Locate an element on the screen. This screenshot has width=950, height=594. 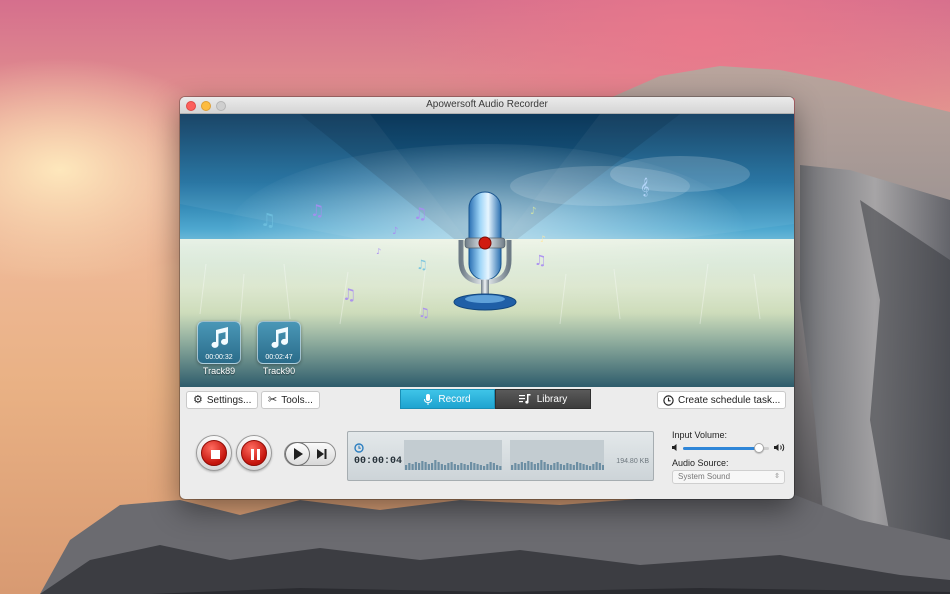
timer-icon is located at coordinates (359, 448).